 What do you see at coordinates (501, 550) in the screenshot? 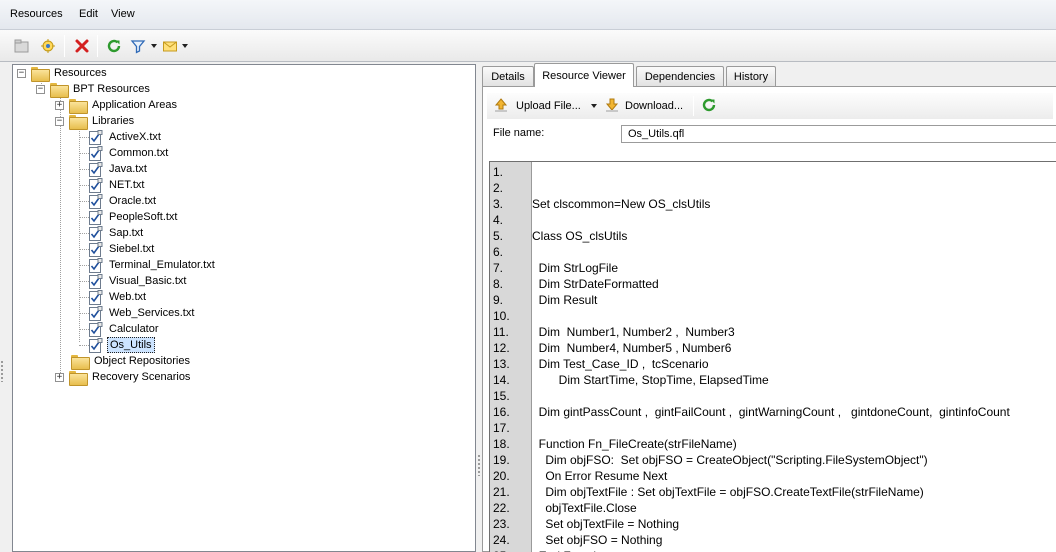
I see `line-number: 25.` at bounding box center [501, 550].